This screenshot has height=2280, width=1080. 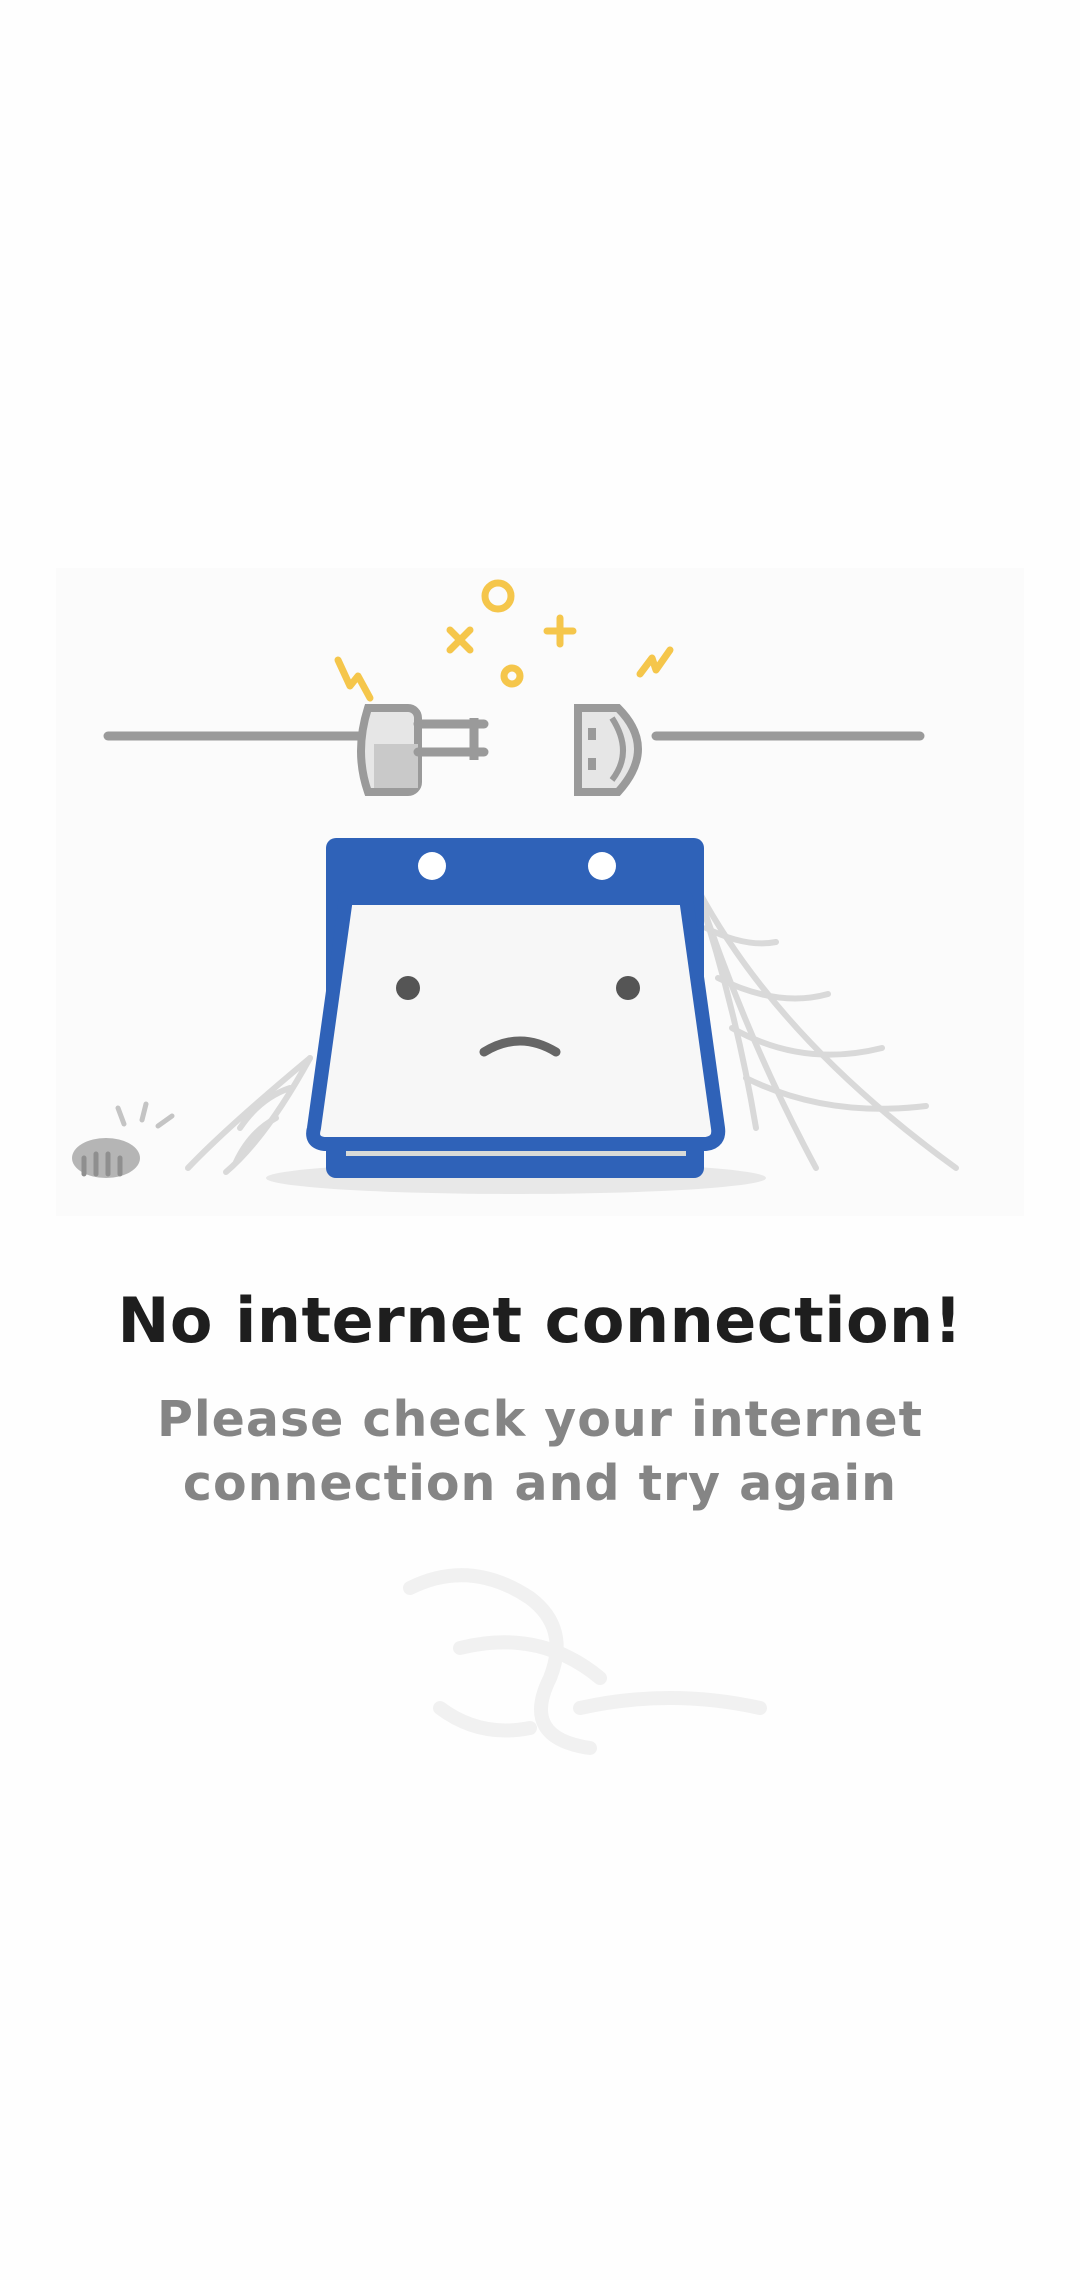 I want to click on sad-calendar-icon, so click(x=516, y=1008).